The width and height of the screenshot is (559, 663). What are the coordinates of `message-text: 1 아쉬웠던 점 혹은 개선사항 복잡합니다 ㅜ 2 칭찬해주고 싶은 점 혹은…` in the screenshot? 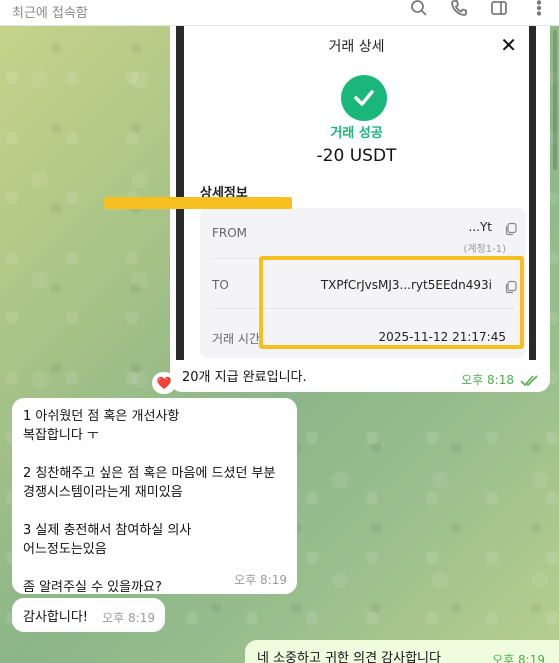 It's located at (149, 502).